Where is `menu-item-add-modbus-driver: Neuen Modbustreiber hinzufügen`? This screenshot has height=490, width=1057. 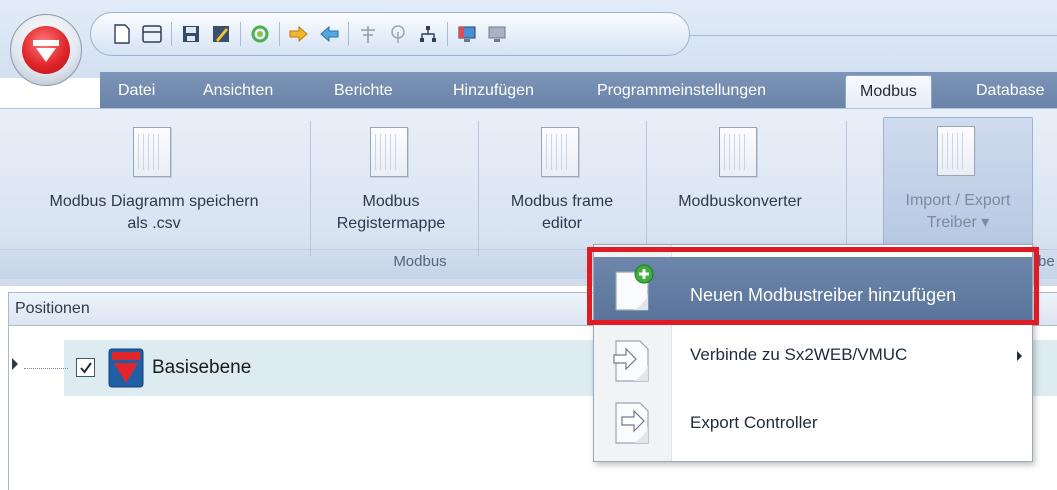
menu-item-add-modbus-driver: Neuen Modbustreiber hinzufügen is located at coordinates (813, 290).